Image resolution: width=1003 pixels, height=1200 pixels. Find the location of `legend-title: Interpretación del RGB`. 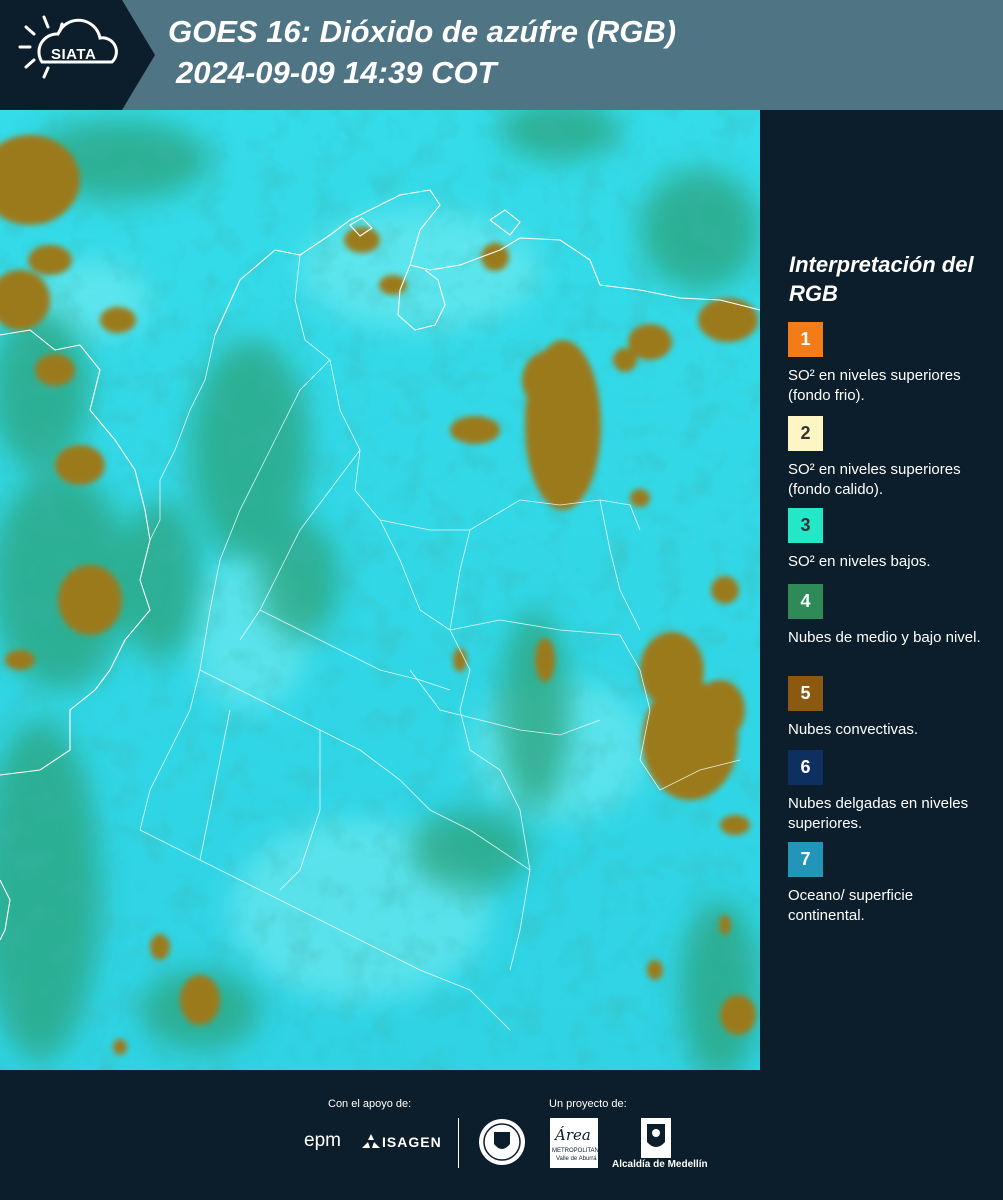

legend-title: Interpretación del RGB is located at coordinates (881, 279).